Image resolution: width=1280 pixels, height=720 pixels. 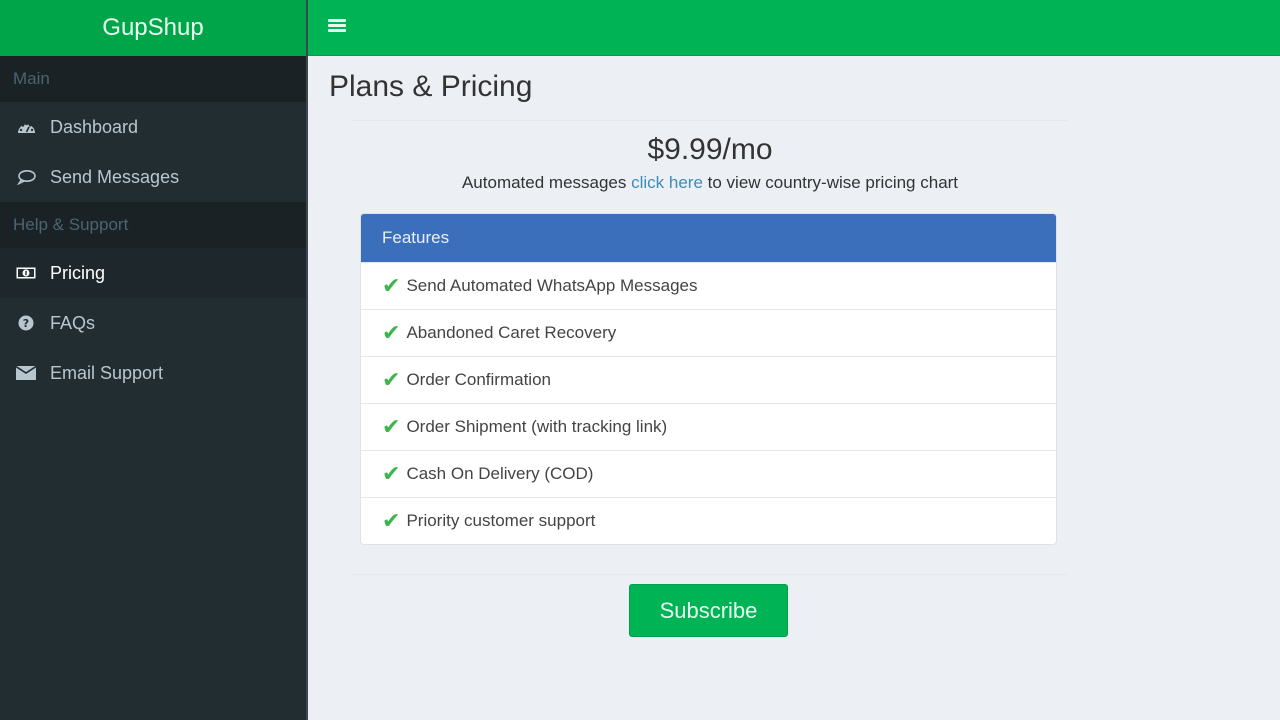 What do you see at coordinates (794, 28) in the screenshot?
I see `top-navbar` at bounding box center [794, 28].